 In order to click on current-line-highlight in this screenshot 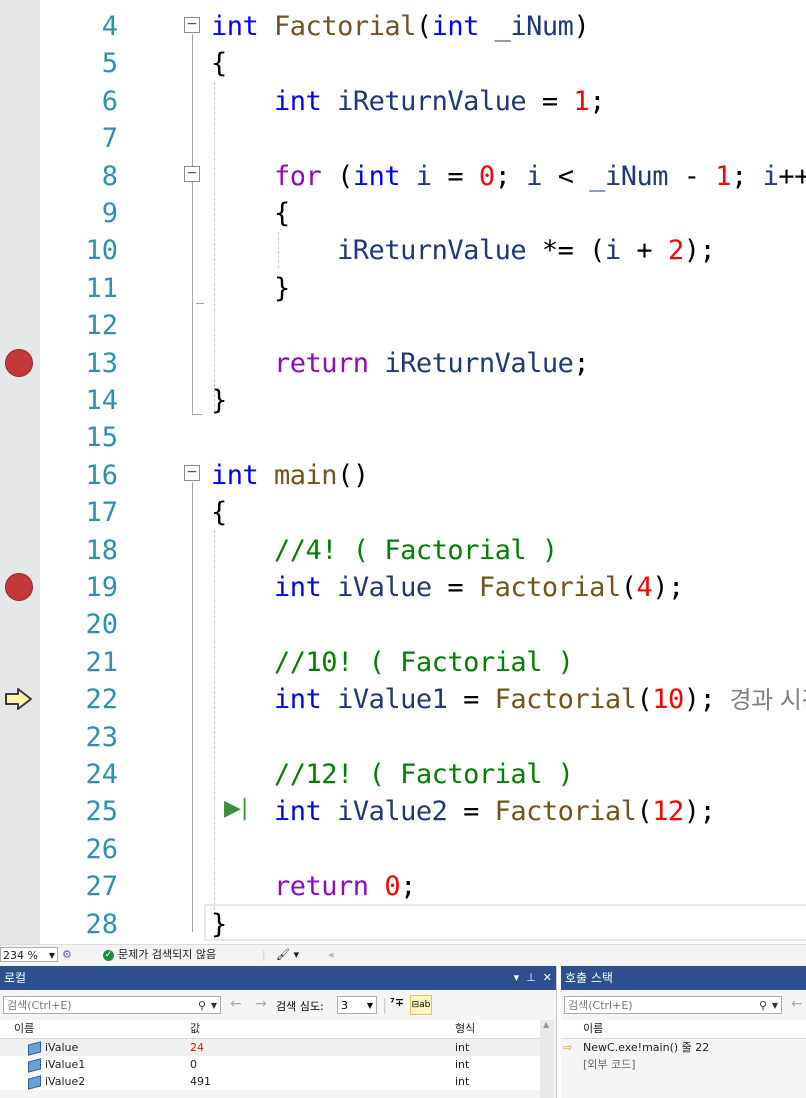, I will do `click(505, 922)`.